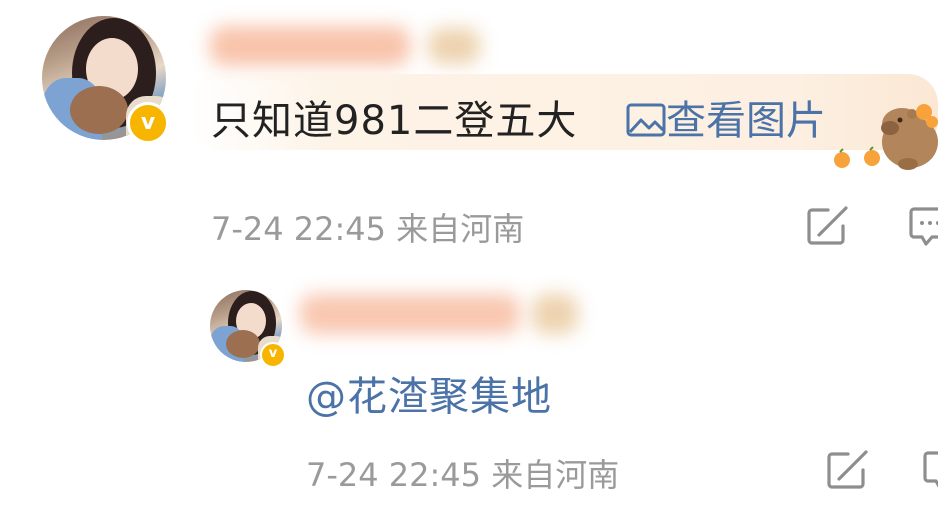  I want to click on reply-username-blurred, so click(410, 314).